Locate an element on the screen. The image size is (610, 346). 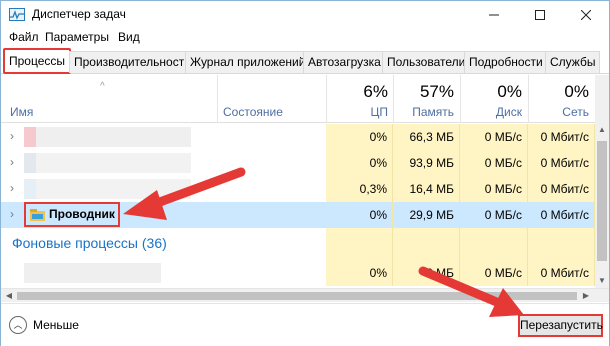
folder-icon is located at coordinates (37, 215).